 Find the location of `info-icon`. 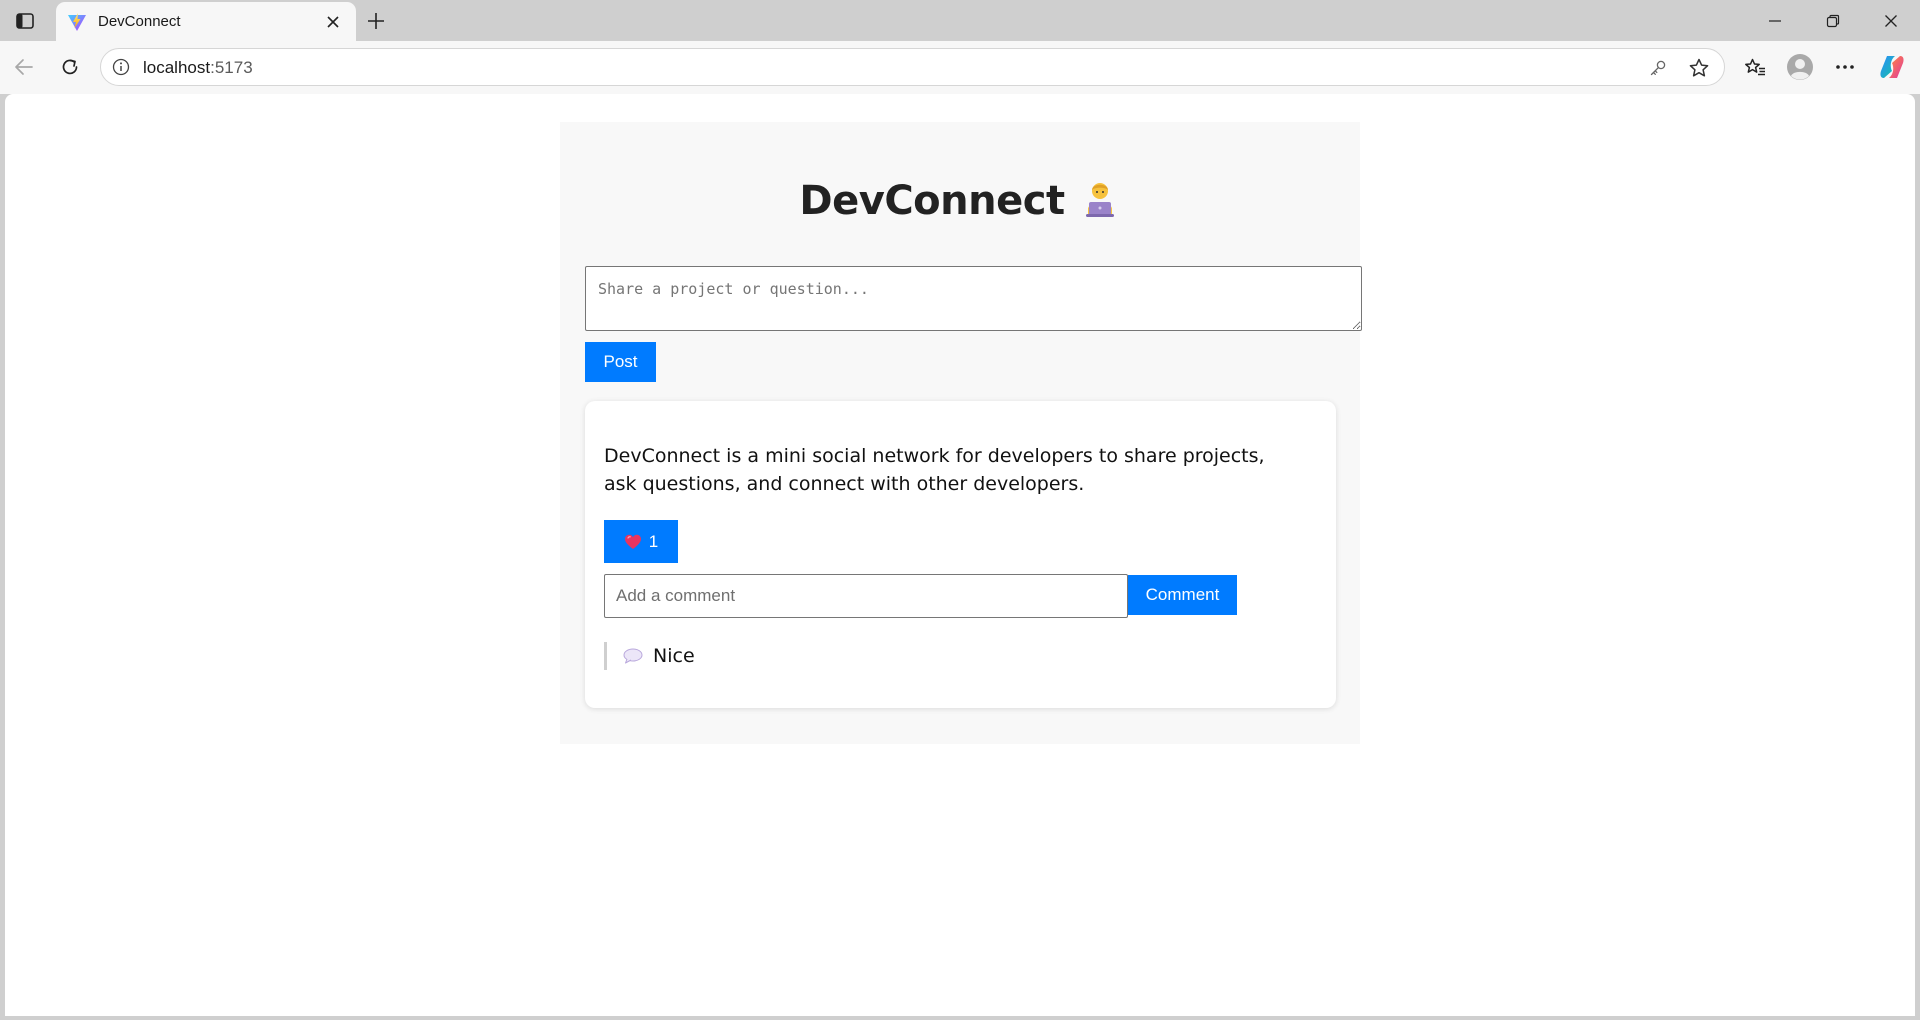

info-icon is located at coordinates (121, 67).